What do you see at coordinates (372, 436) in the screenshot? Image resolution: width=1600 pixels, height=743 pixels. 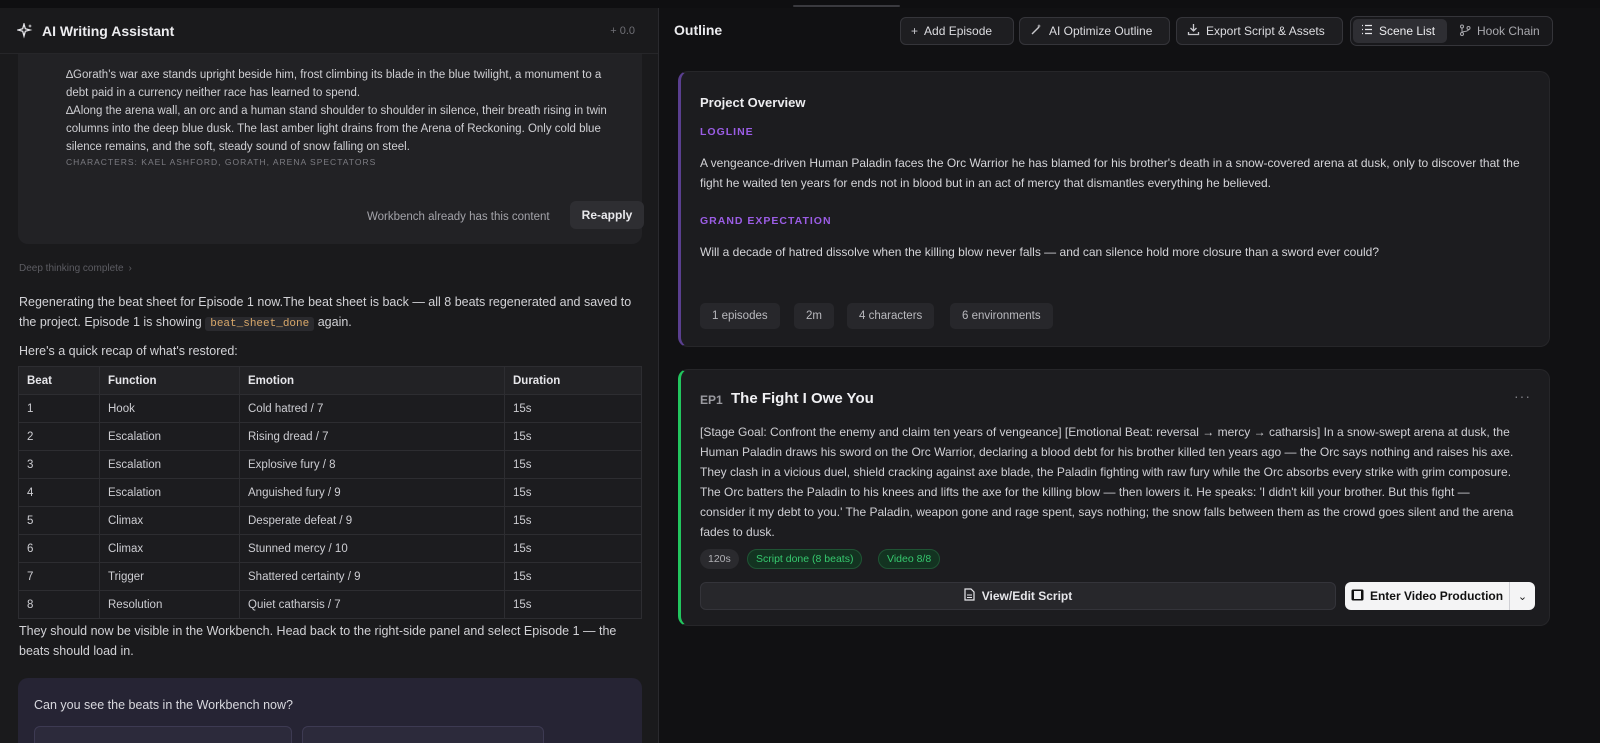 I see `table-cell: Rising dread / 7` at bounding box center [372, 436].